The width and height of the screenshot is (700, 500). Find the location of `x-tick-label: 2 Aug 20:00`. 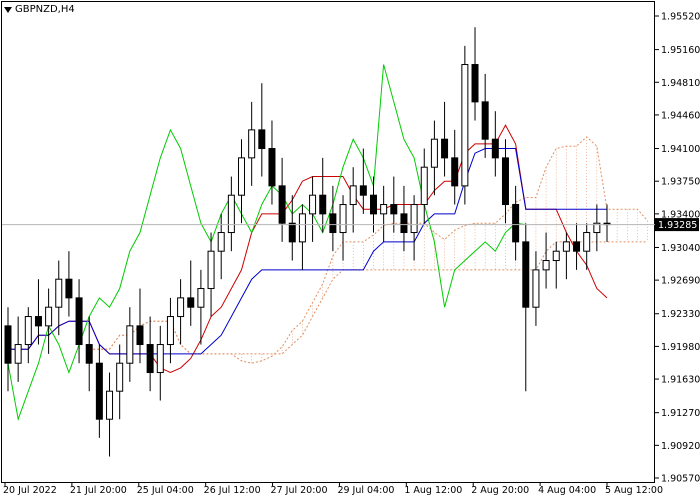

x-tick-label: 2 Aug 20:00 is located at coordinates (500, 490).